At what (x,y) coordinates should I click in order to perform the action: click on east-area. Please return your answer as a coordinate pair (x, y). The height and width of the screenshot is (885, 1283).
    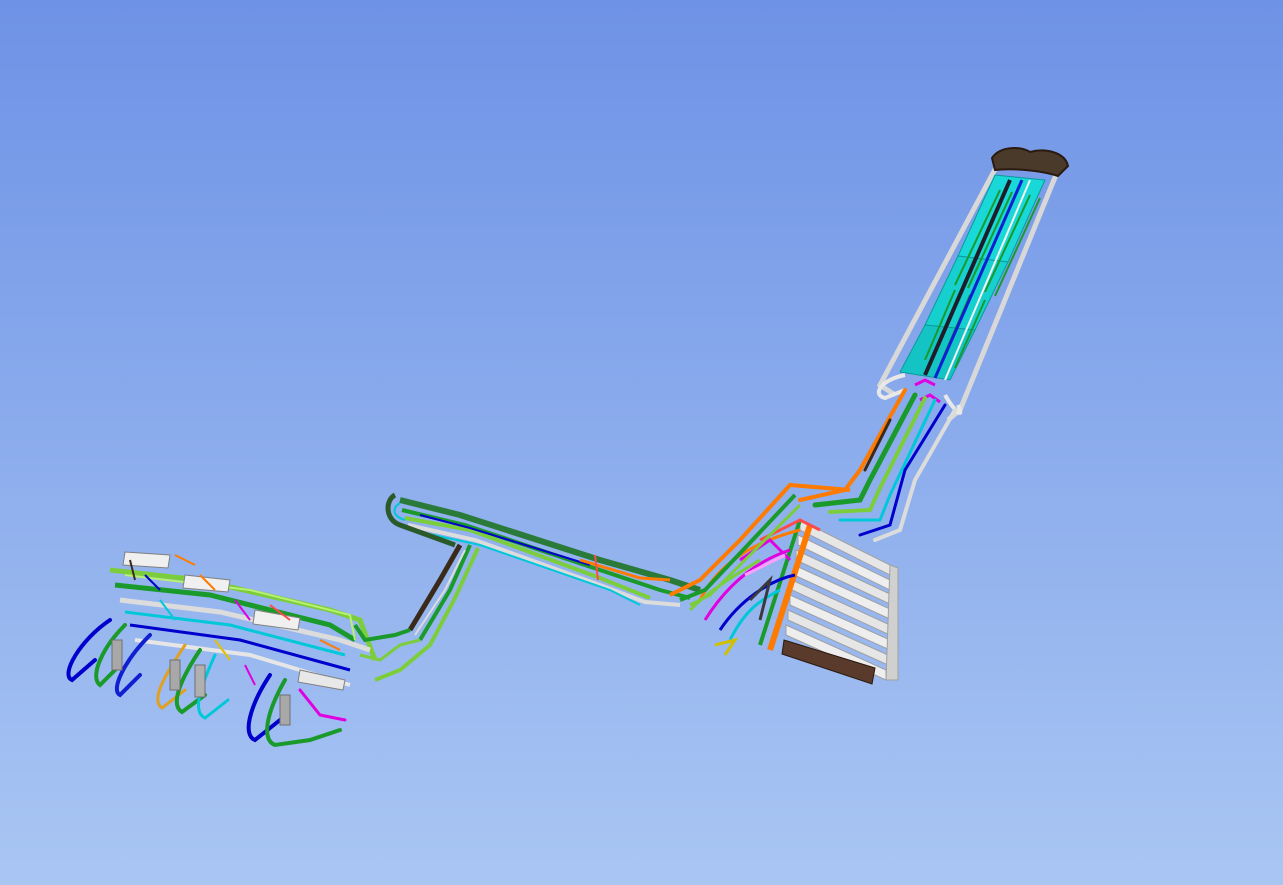
    Looking at the image, I should click on (793, 601).